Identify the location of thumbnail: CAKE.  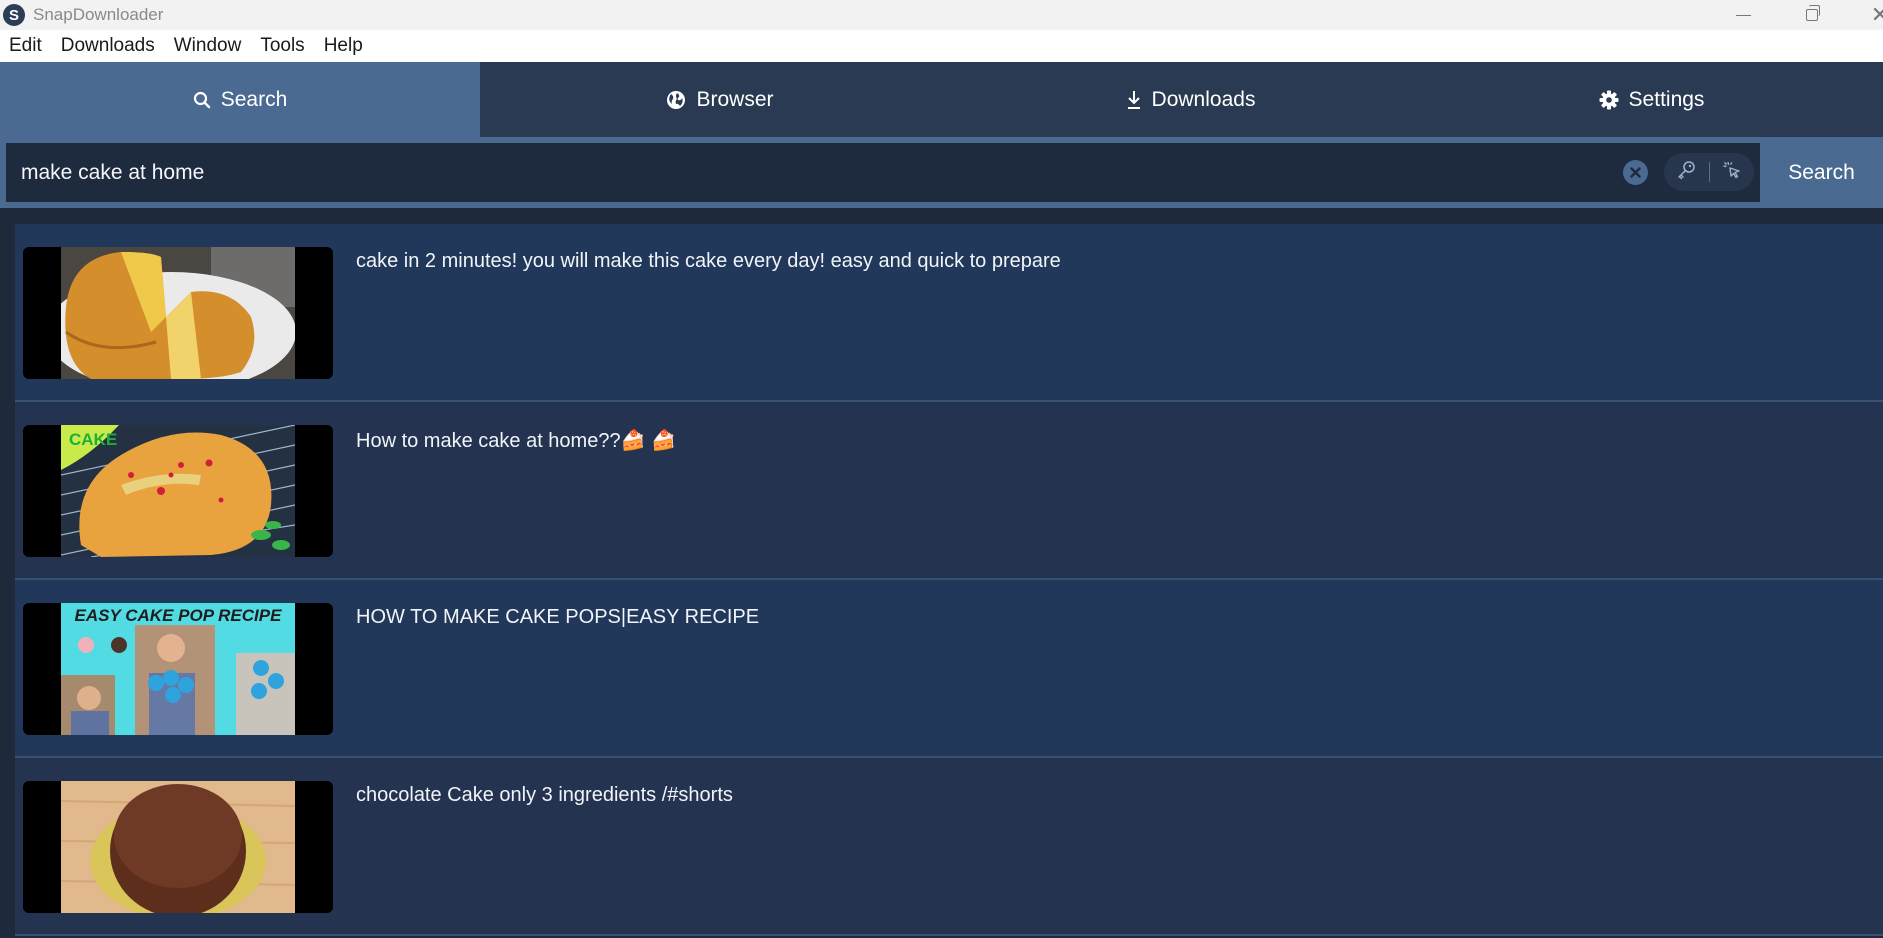
(178, 491).